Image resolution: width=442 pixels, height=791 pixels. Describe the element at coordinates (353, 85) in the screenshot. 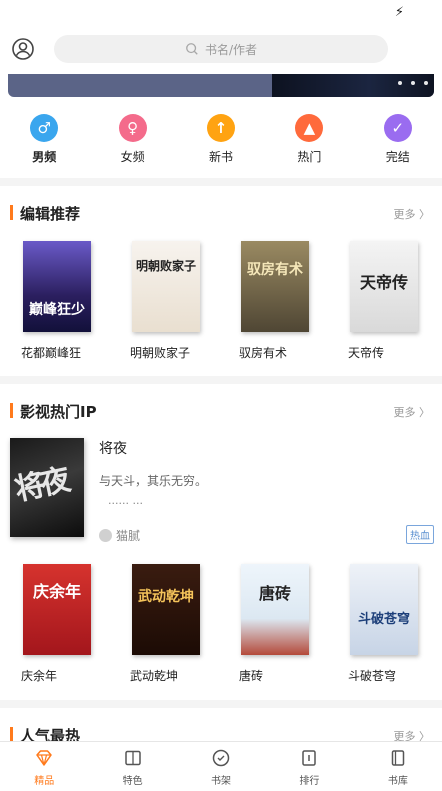

I see `banner-image` at that location.